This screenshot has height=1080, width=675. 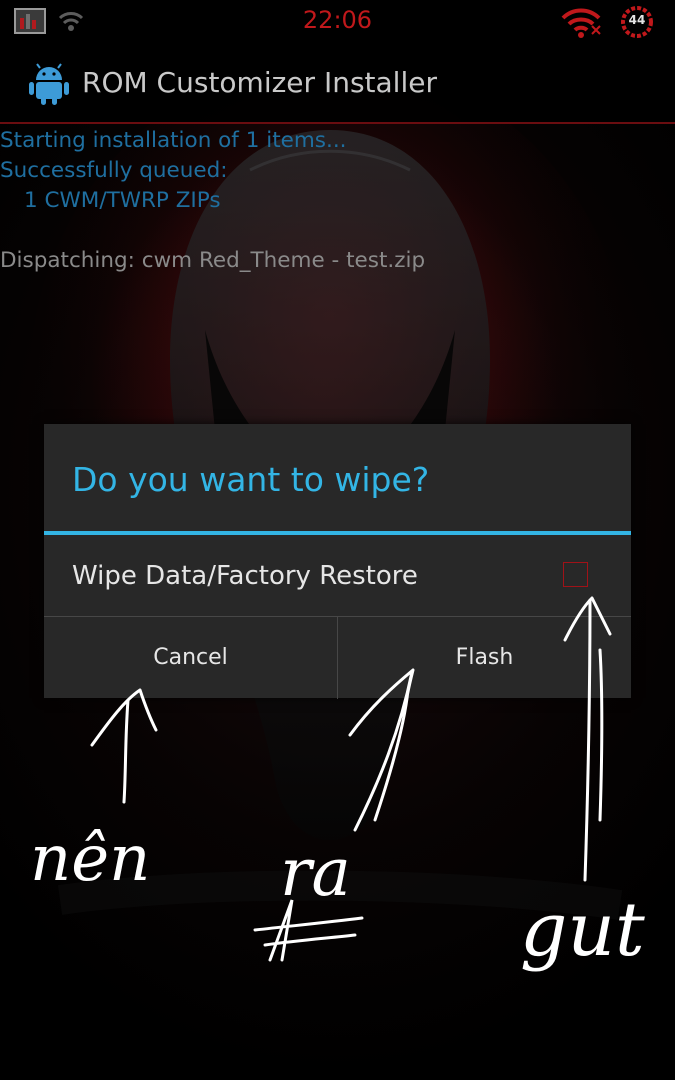 What do you see at coordinates (90, 859) in the screenshot?
I see `note-cancel: nên` at bounding box center [90, 859].